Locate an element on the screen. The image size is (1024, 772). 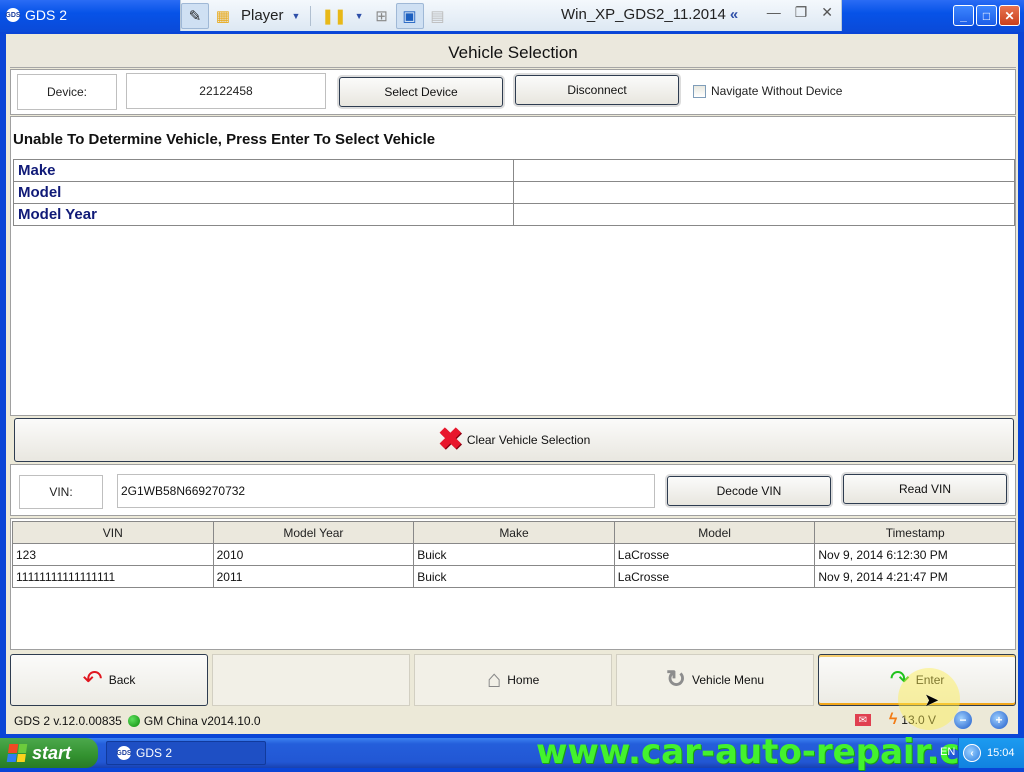
player-restore-icon: ❐ is located at coordinates (801, 12).